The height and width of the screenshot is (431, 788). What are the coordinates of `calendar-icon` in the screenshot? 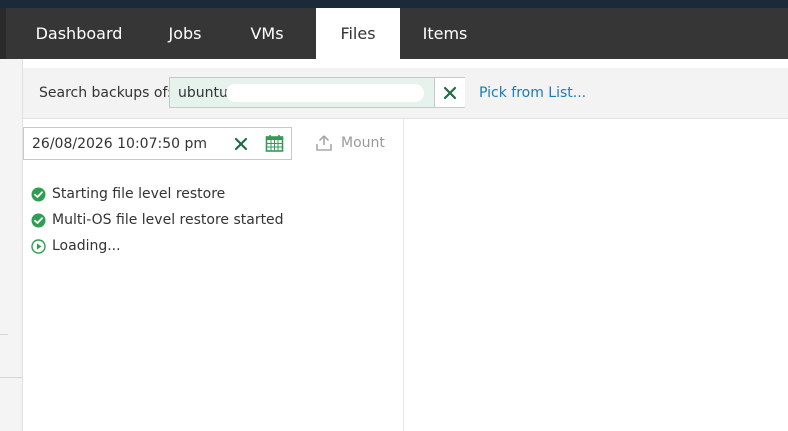 It's located at (274, 143).